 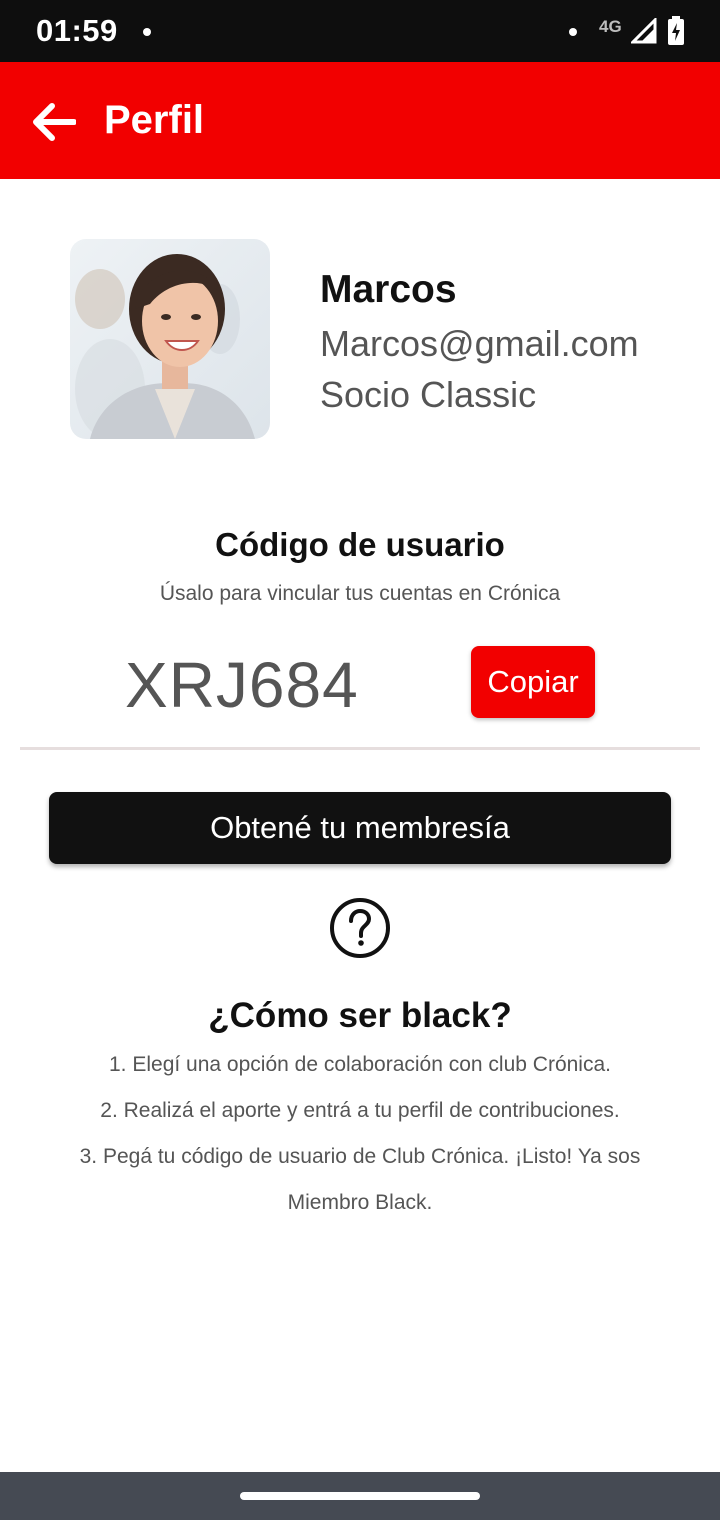 What do you see at coordinates (533, 682) in the screenshot?
I see `copy-button: Copiar` at bounding box center [533, 682].